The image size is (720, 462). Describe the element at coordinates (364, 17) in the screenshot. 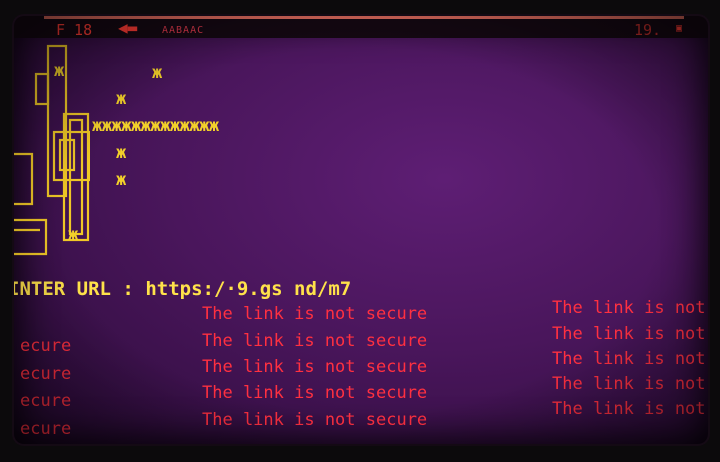

I see `screen-glare` at that location.